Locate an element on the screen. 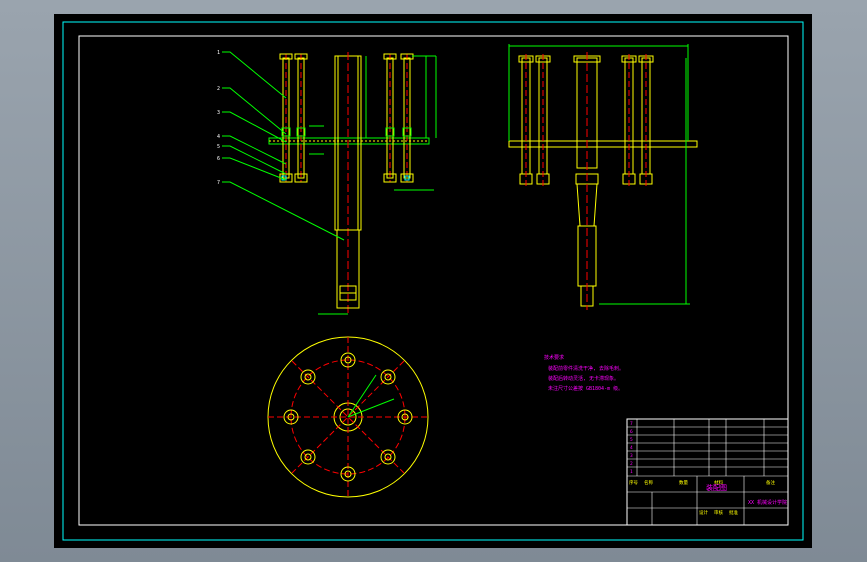 This screenshot has width=867, height=562. dimension-lines is located at coordinates (373, 185).